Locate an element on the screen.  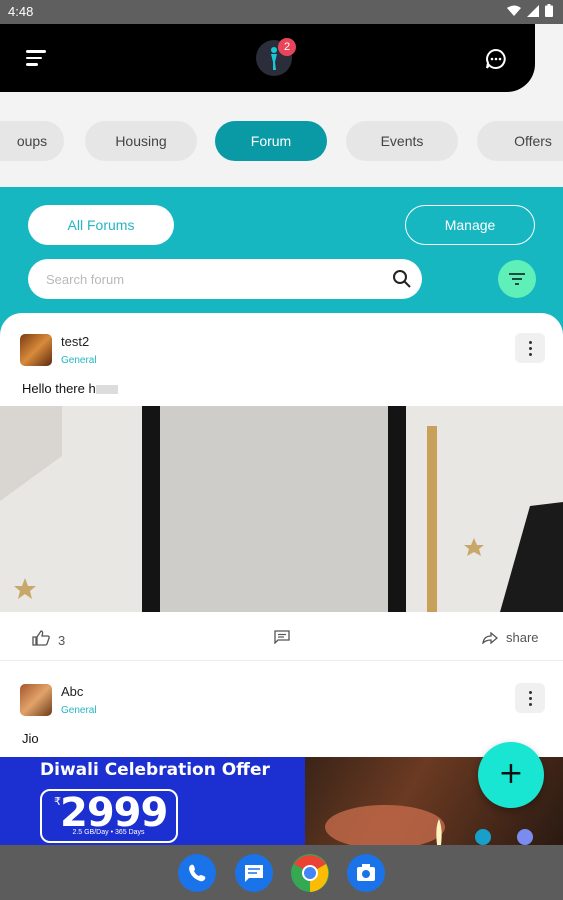
app-header: 2 is located at coordinates (267, 58).